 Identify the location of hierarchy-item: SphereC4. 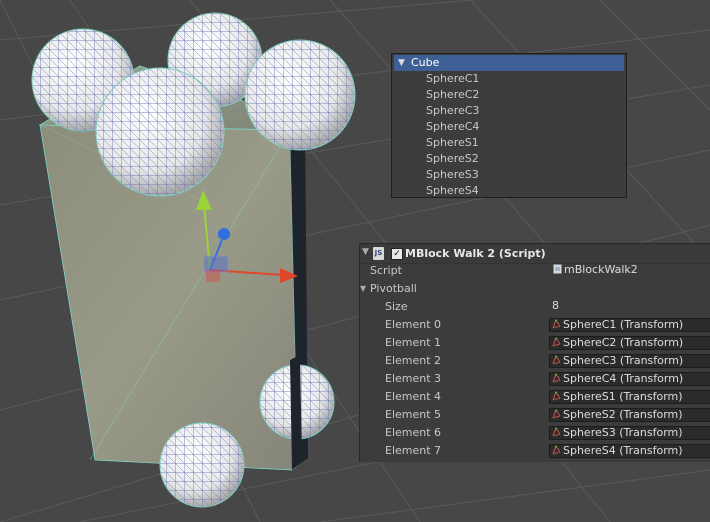
(452, 127).